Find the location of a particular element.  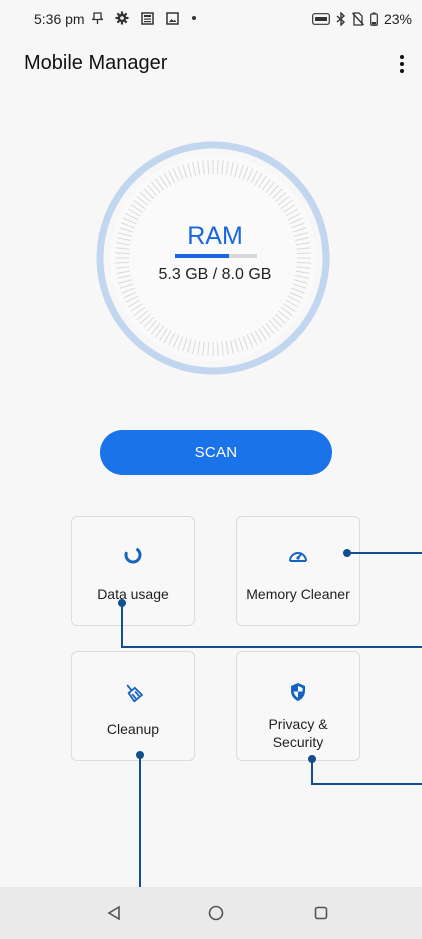

page-title: Mobile Manager is located at coordinates (96, 63).